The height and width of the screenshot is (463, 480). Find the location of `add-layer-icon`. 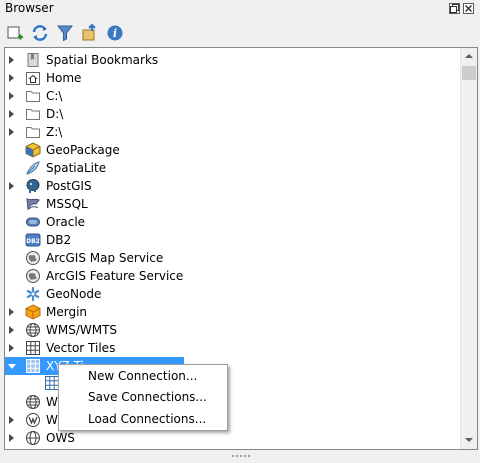

add-layer-icon is located at coordinates (15, 33).